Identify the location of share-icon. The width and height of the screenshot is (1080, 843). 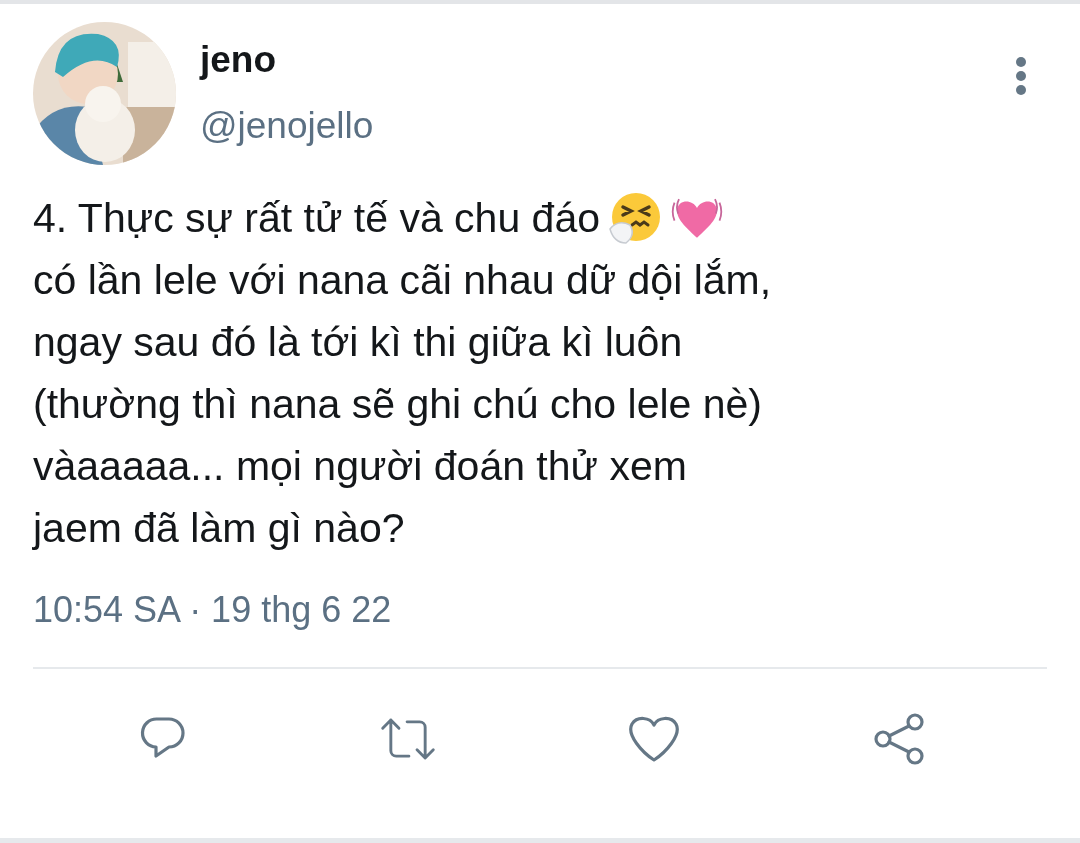
(899, 739).